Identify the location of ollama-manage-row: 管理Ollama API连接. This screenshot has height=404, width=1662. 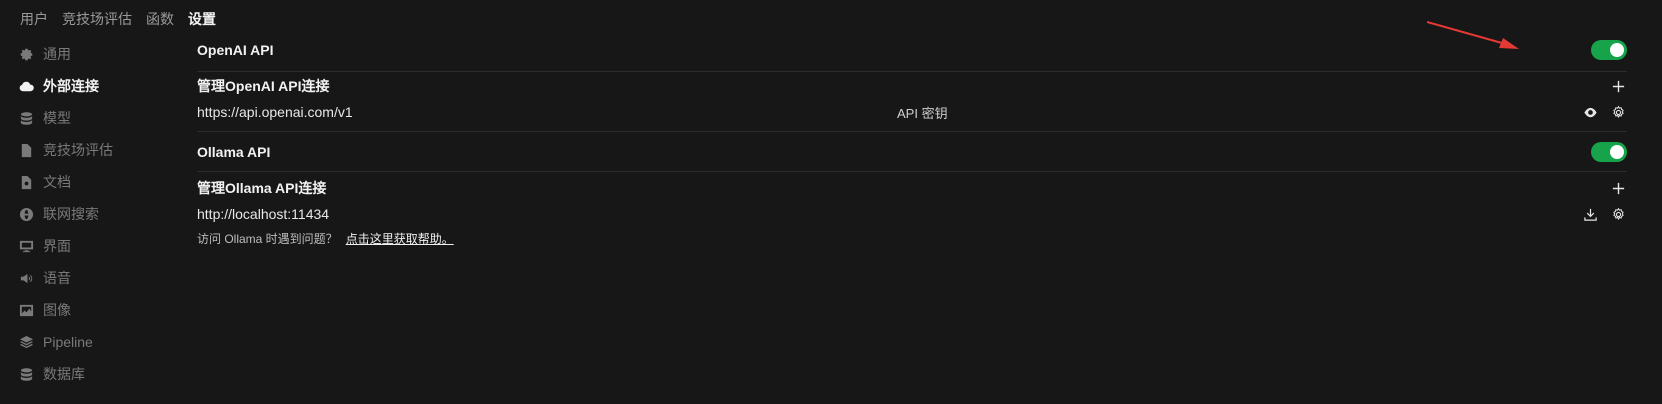
(912, 188).